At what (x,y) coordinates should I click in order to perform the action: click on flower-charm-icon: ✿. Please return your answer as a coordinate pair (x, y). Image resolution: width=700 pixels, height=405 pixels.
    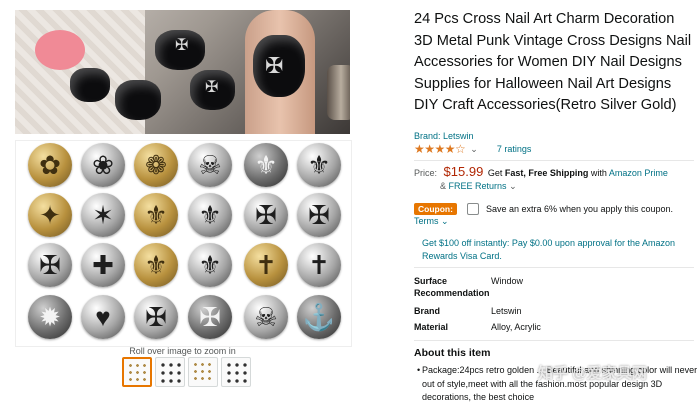
    Looking at the image, I should click on (50, 165).